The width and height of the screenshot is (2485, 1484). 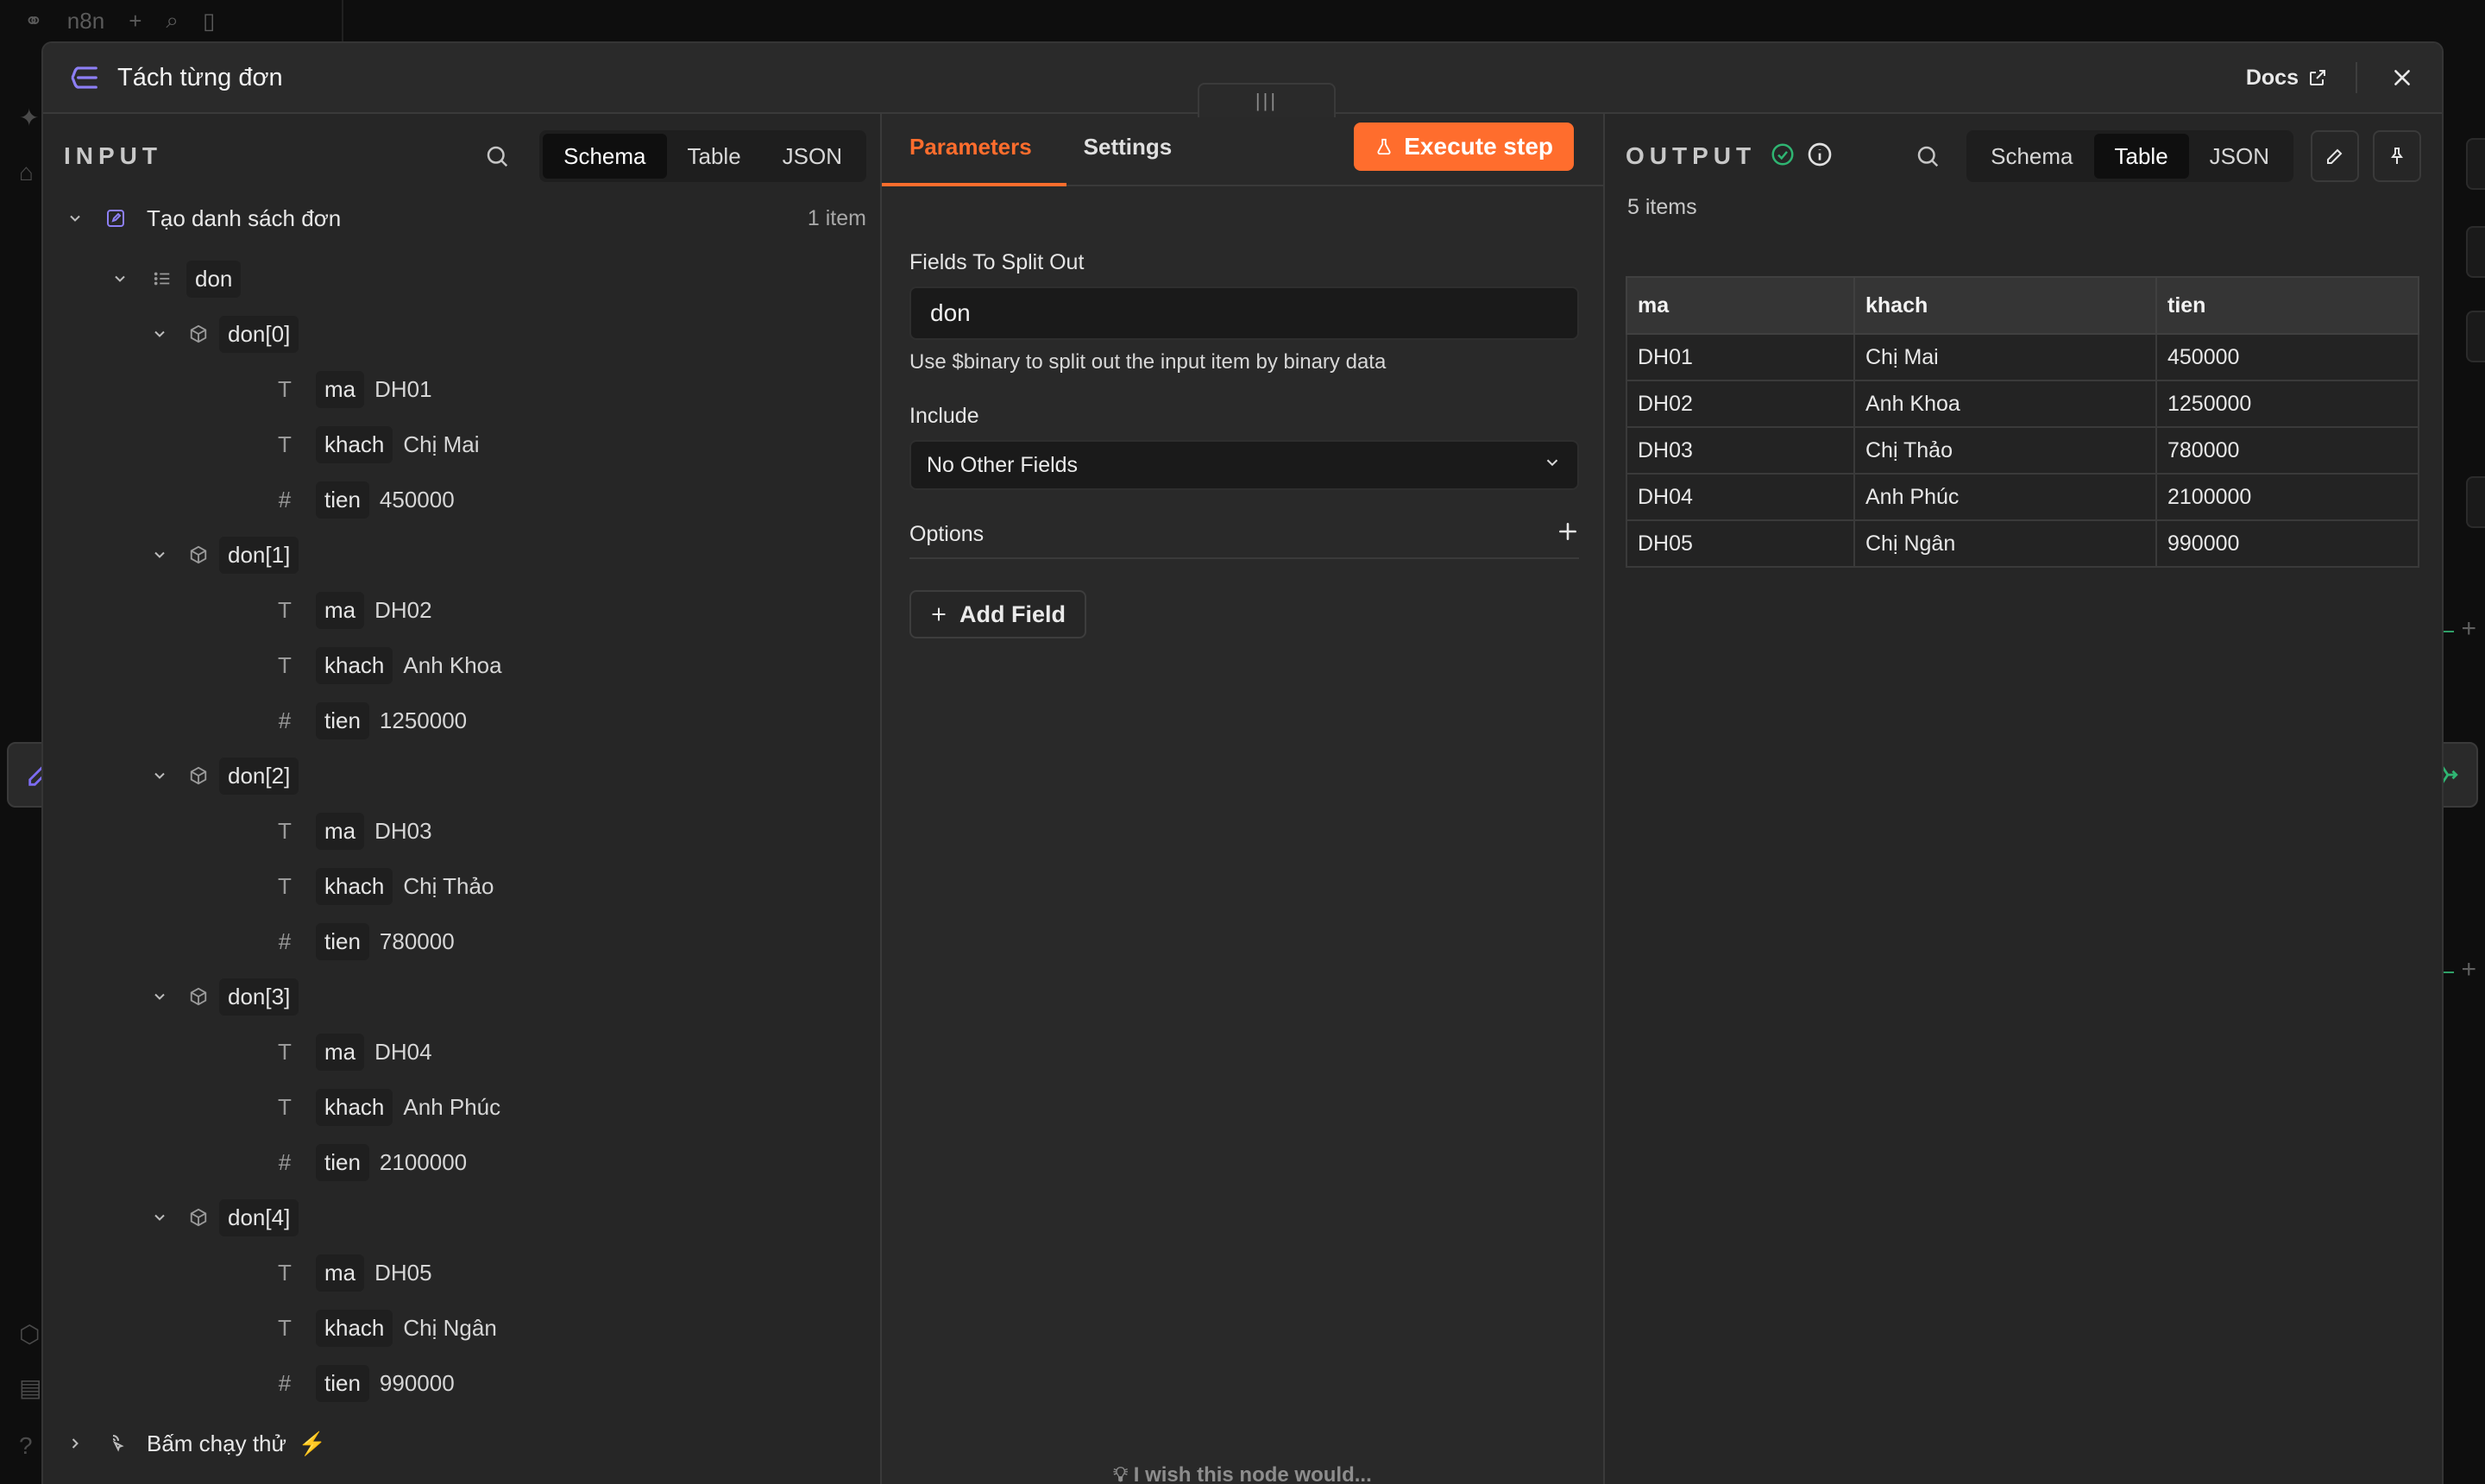 What do you see at coordinates (259, 776) in the screenshot?
I see `object-index: don[2]` at bounding box center [259, 776].